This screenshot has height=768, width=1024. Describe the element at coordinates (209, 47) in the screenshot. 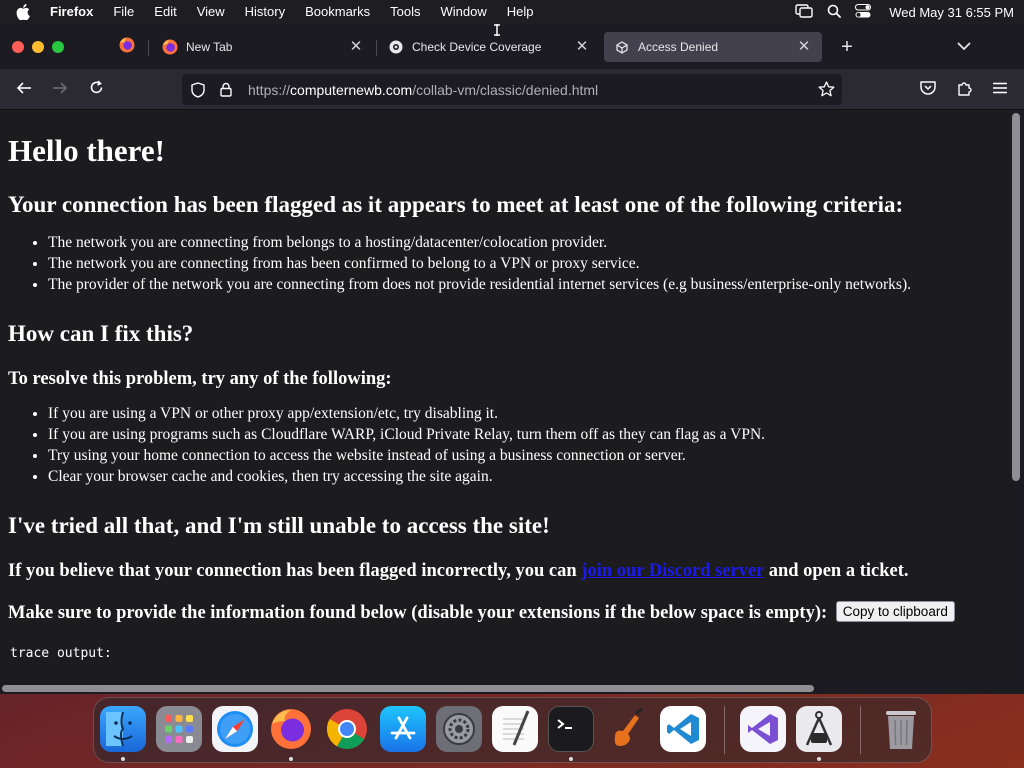

I see `tab-title: New Tab` at that location.